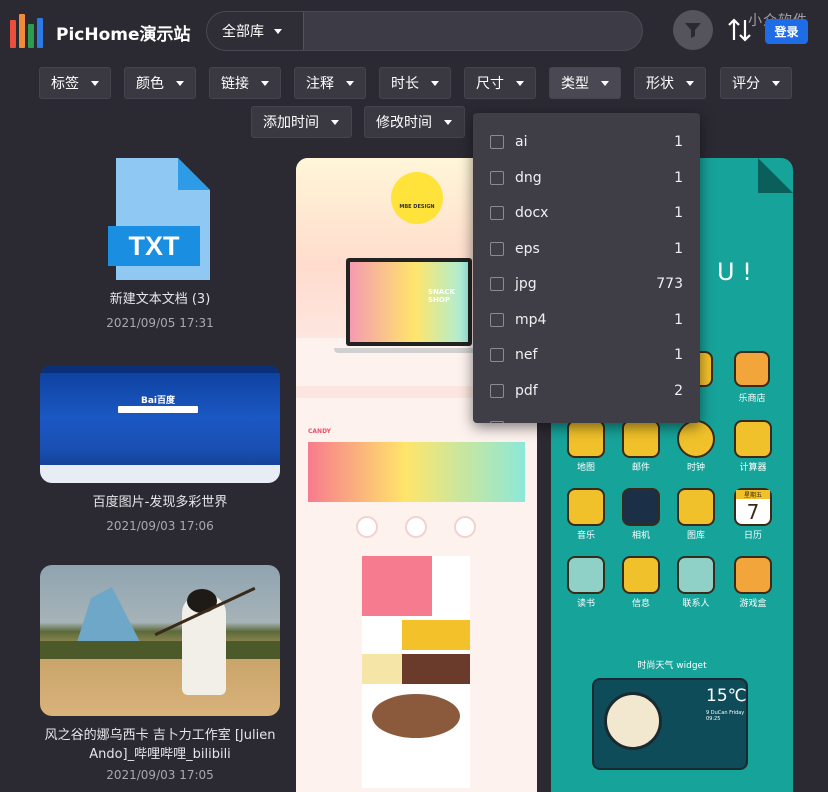 This screenshot has height=792, width=828. I want to click on txt-icon-text: TXT, so click(155, 246).